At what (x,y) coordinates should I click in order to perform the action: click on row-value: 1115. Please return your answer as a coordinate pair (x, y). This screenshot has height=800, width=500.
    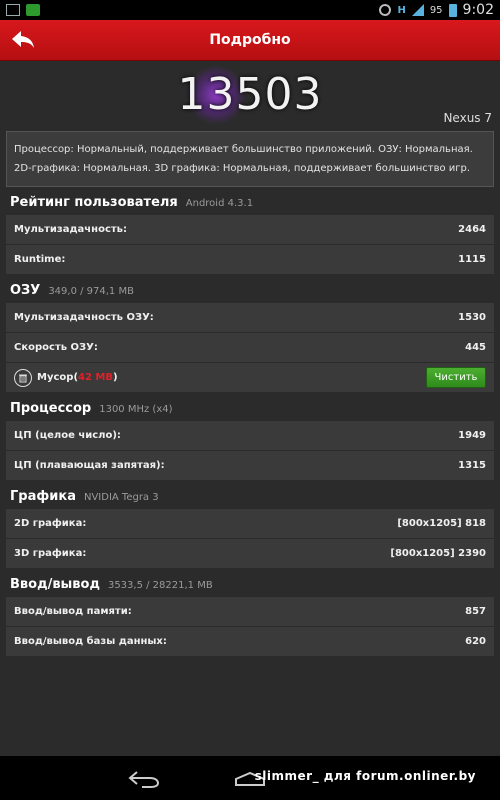
    Looking at the image, I should click on (472, 259).